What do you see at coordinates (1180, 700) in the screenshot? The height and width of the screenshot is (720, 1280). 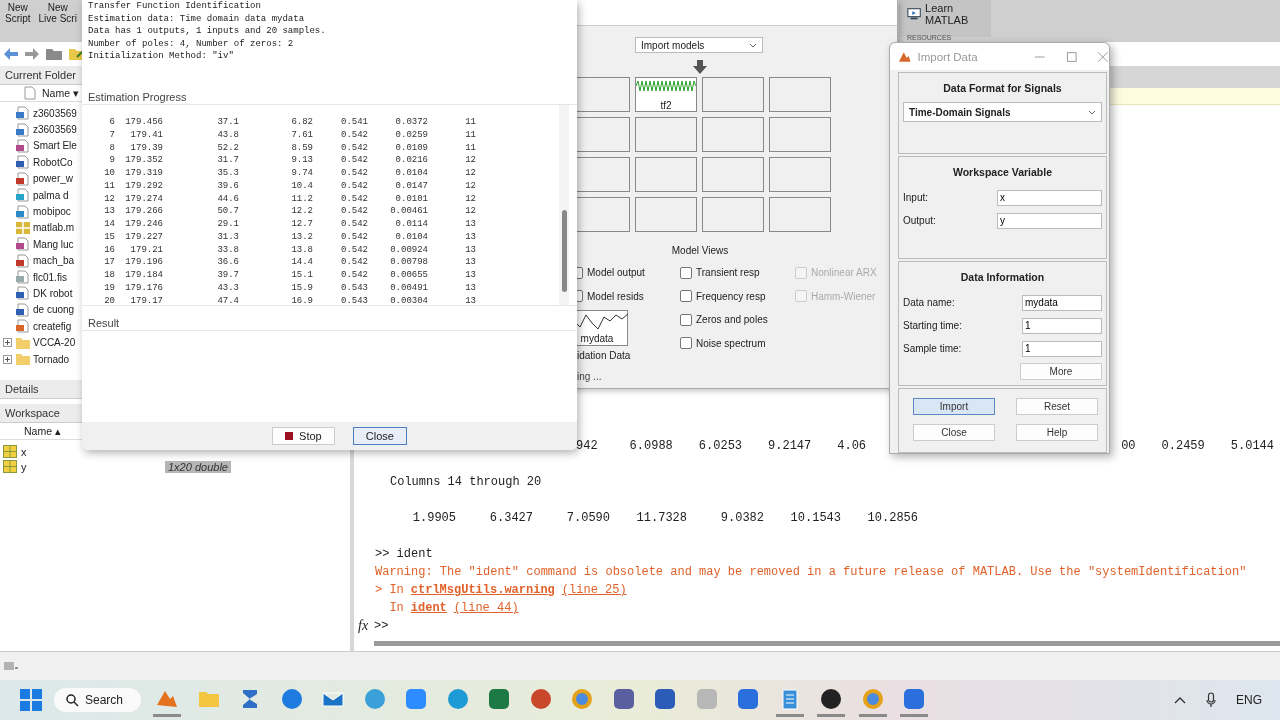 I see `chevron-up-icon` at bounding box center [1180, 700].